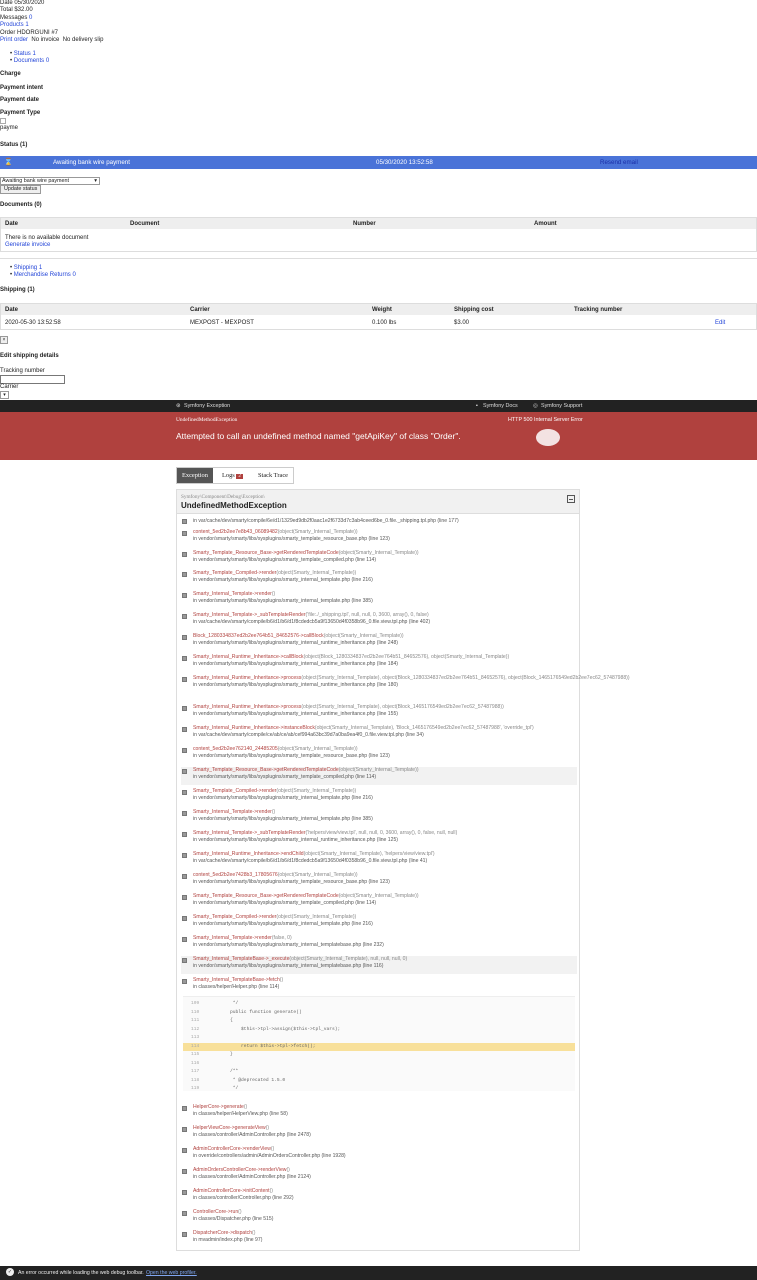 This screenshot has width=757, height=1280. I want to click on edit-shipping-link: Edit, so click(720, 323).